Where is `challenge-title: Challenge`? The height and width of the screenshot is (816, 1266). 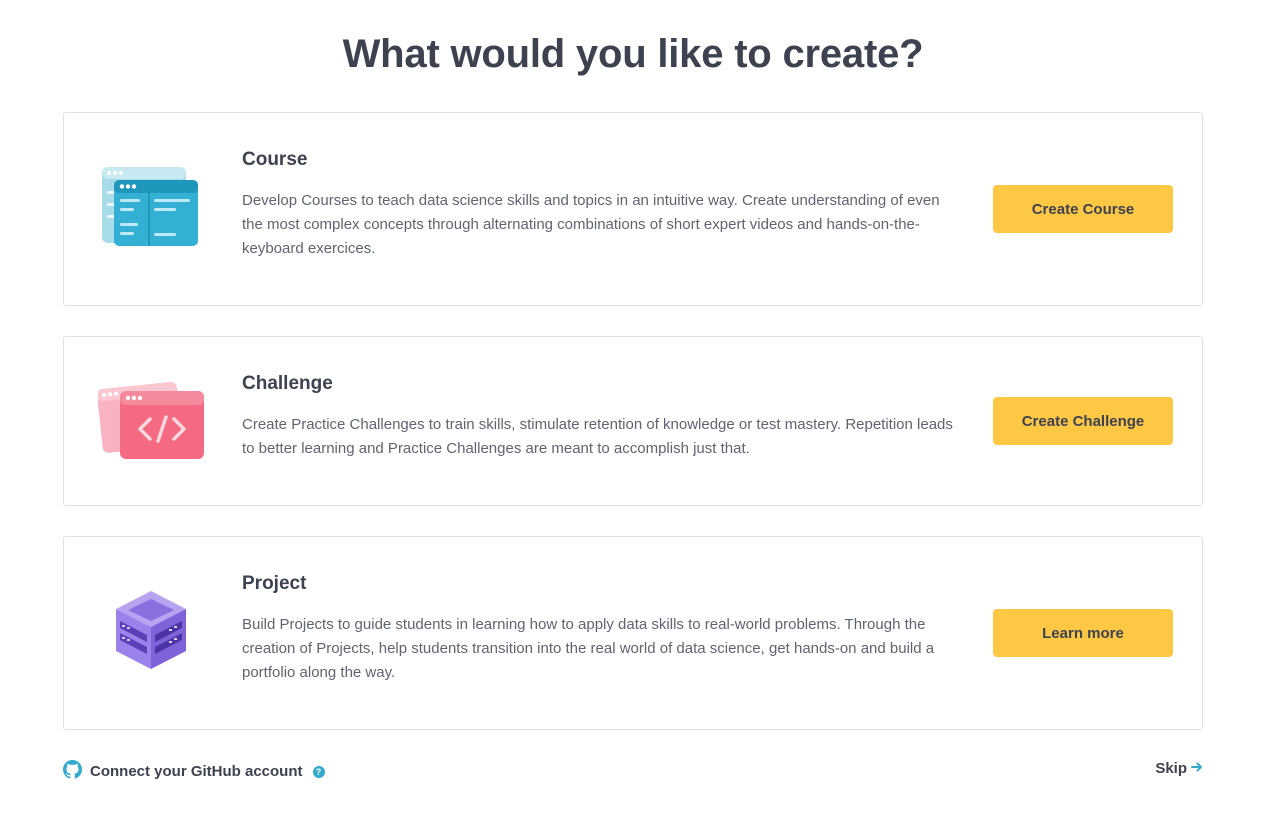 challenge-title: Challenge is located at coordinates (287, 383).